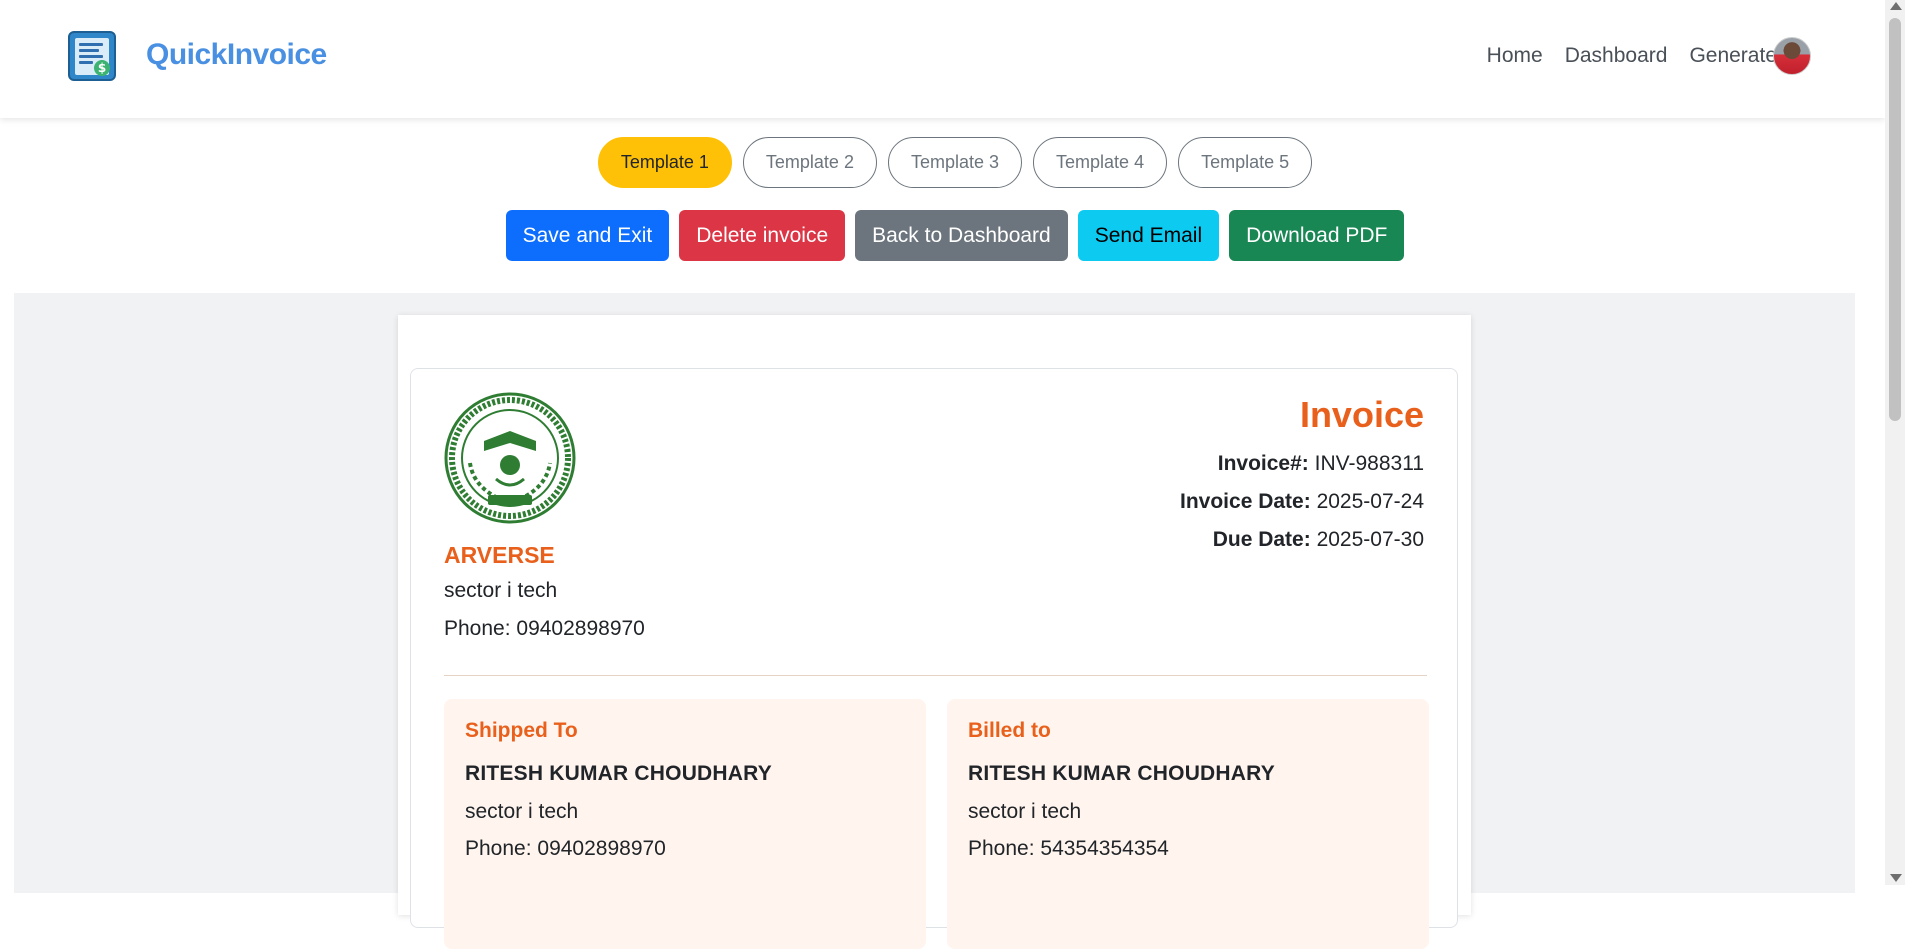  Describe the element at coordinates (92, 56) in the screenshot. I see `invoice-logo-icon: $` at that location.